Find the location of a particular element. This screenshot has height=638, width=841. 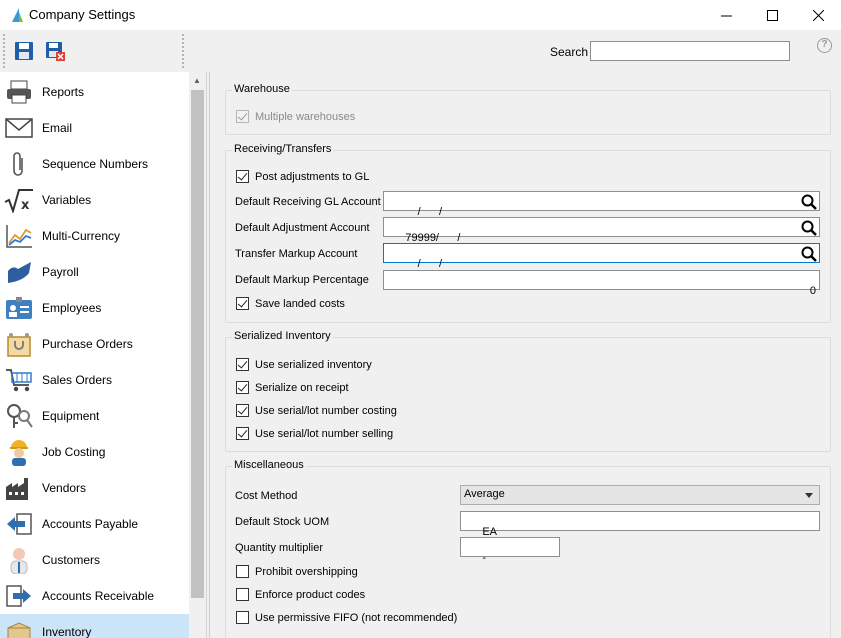

window-title: Company Settings is located at coordinates (82, 14).